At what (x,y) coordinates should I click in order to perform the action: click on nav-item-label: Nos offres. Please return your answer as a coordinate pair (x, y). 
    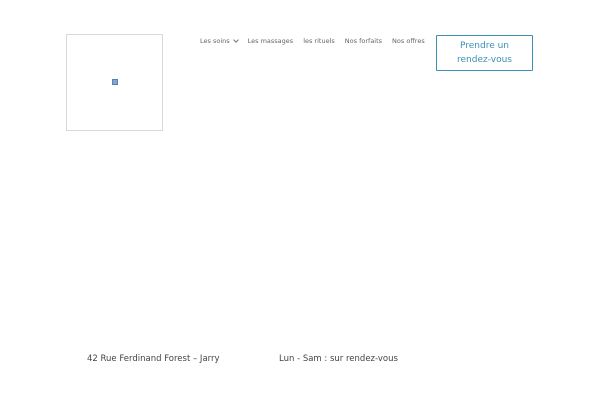
    Looking at the image, I should click on (408, 41).